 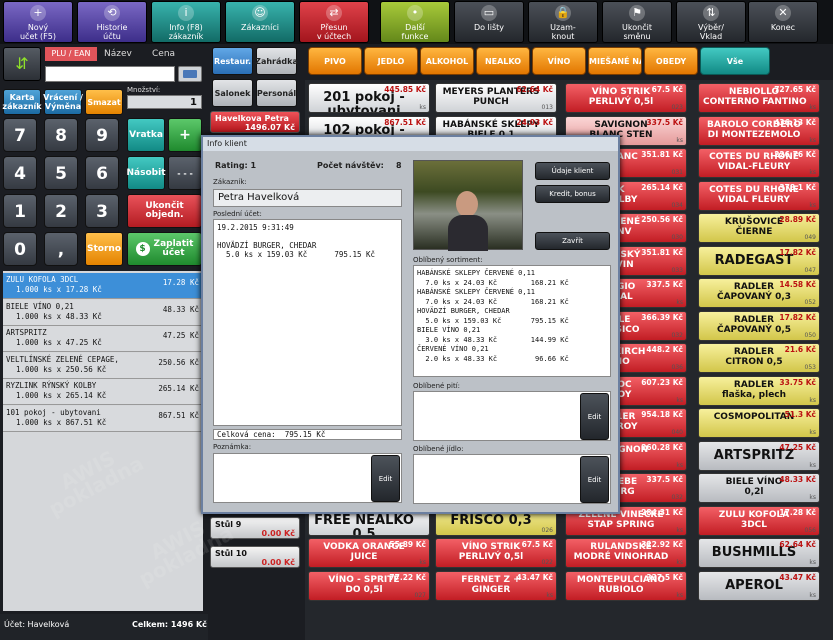 I want to click on toolbar-button-5: • Další funkce, so click(x=415, y=22).